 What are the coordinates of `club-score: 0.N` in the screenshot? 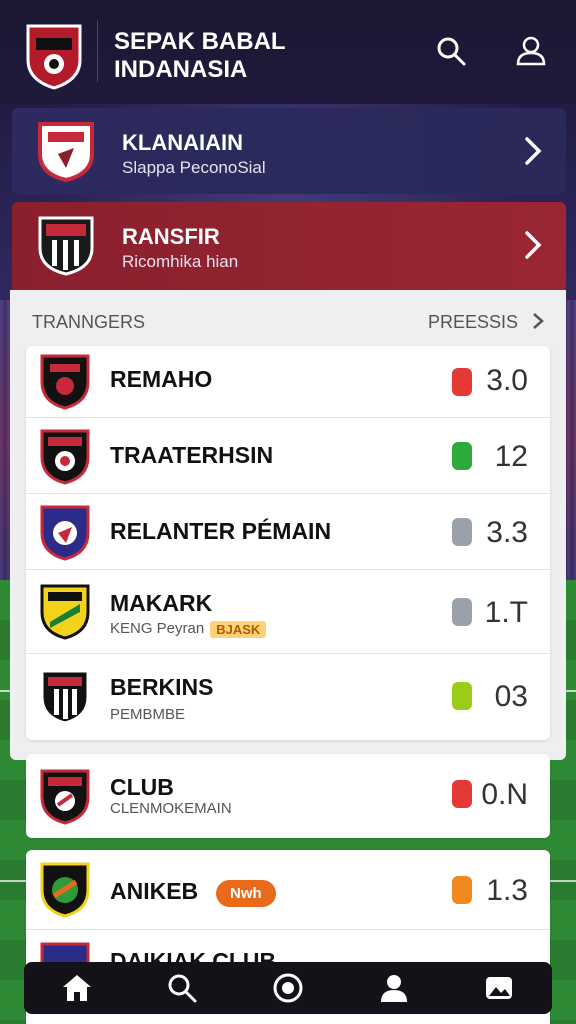 It's located at (504, 794).